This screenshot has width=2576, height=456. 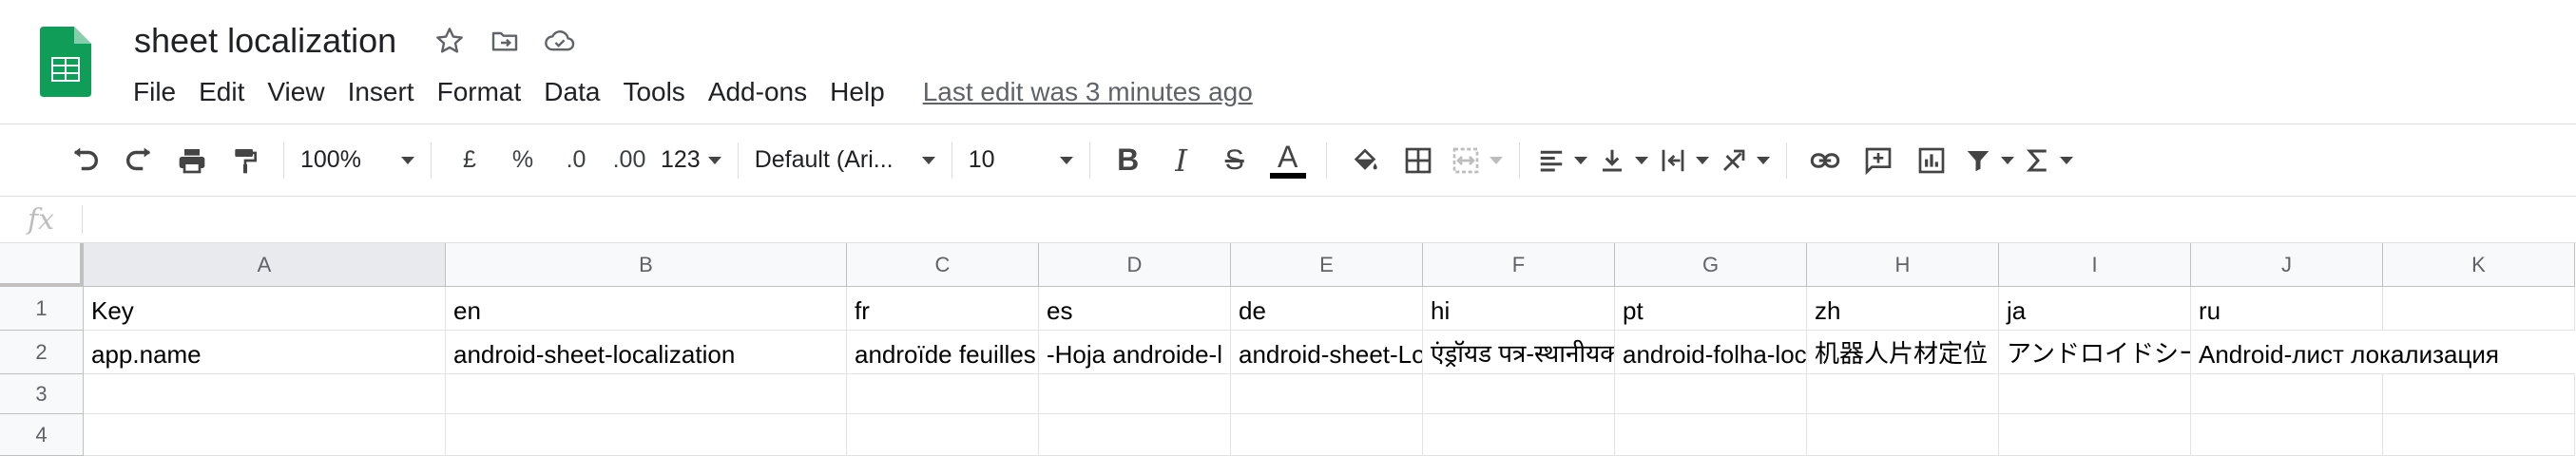 What do you see at coordinates (2479, 309) in the screenshot?
I see `cell-k1` at bounding box center [2479, 309].